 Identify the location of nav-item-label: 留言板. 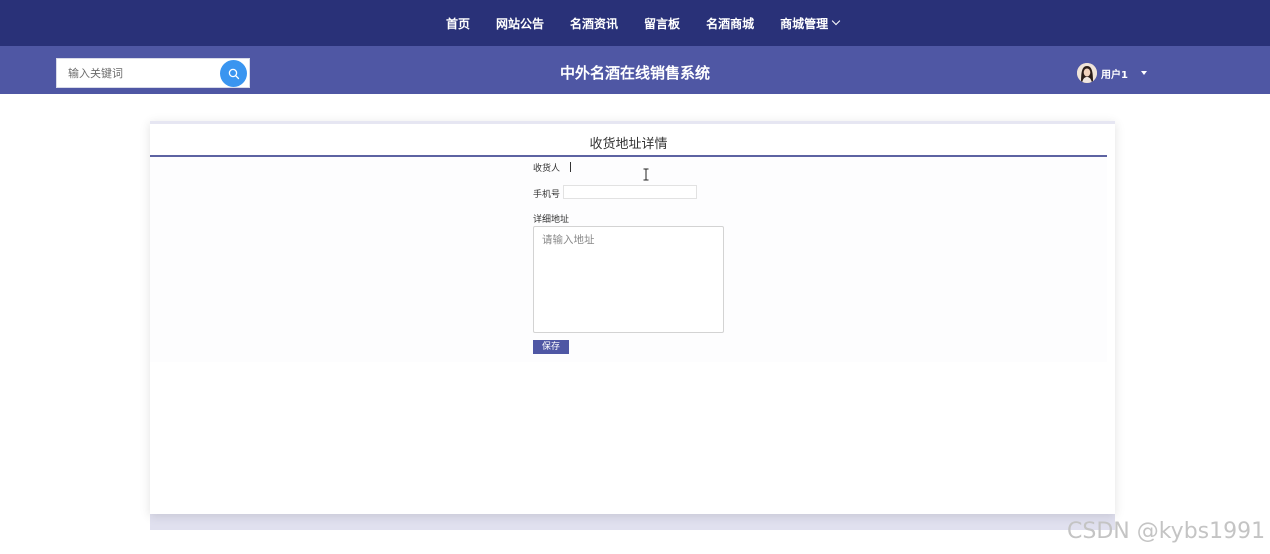
(662, 23).